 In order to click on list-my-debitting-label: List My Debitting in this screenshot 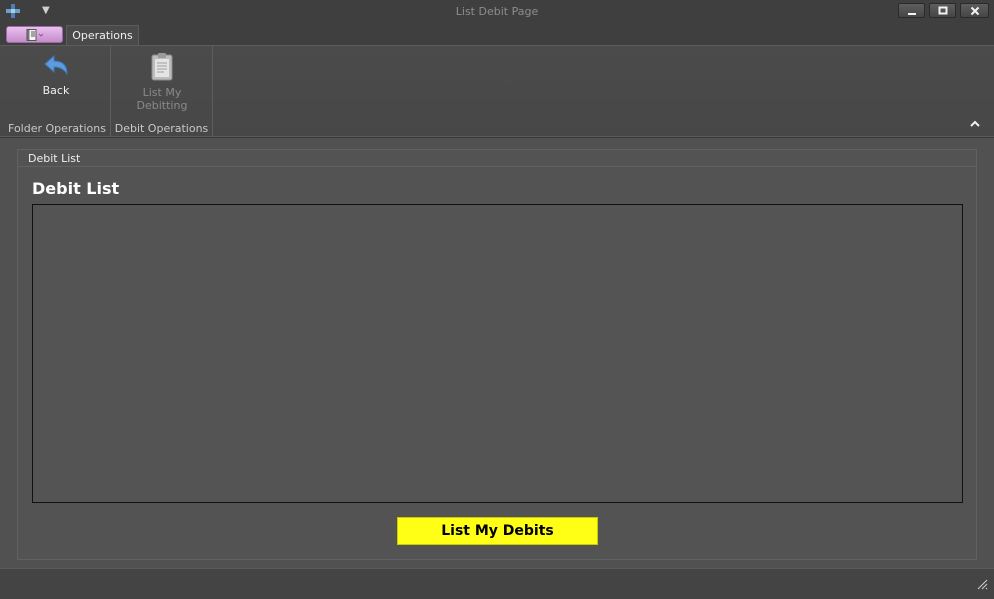, I will do `click(162, 99)`.